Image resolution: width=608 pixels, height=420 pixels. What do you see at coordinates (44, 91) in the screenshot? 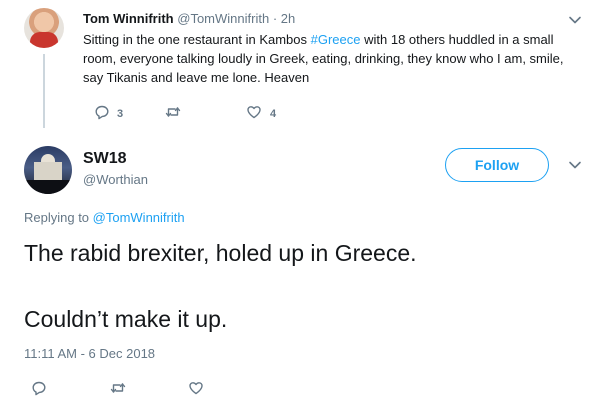
I see `thread-connector-line` at bounding box center [44, 91].